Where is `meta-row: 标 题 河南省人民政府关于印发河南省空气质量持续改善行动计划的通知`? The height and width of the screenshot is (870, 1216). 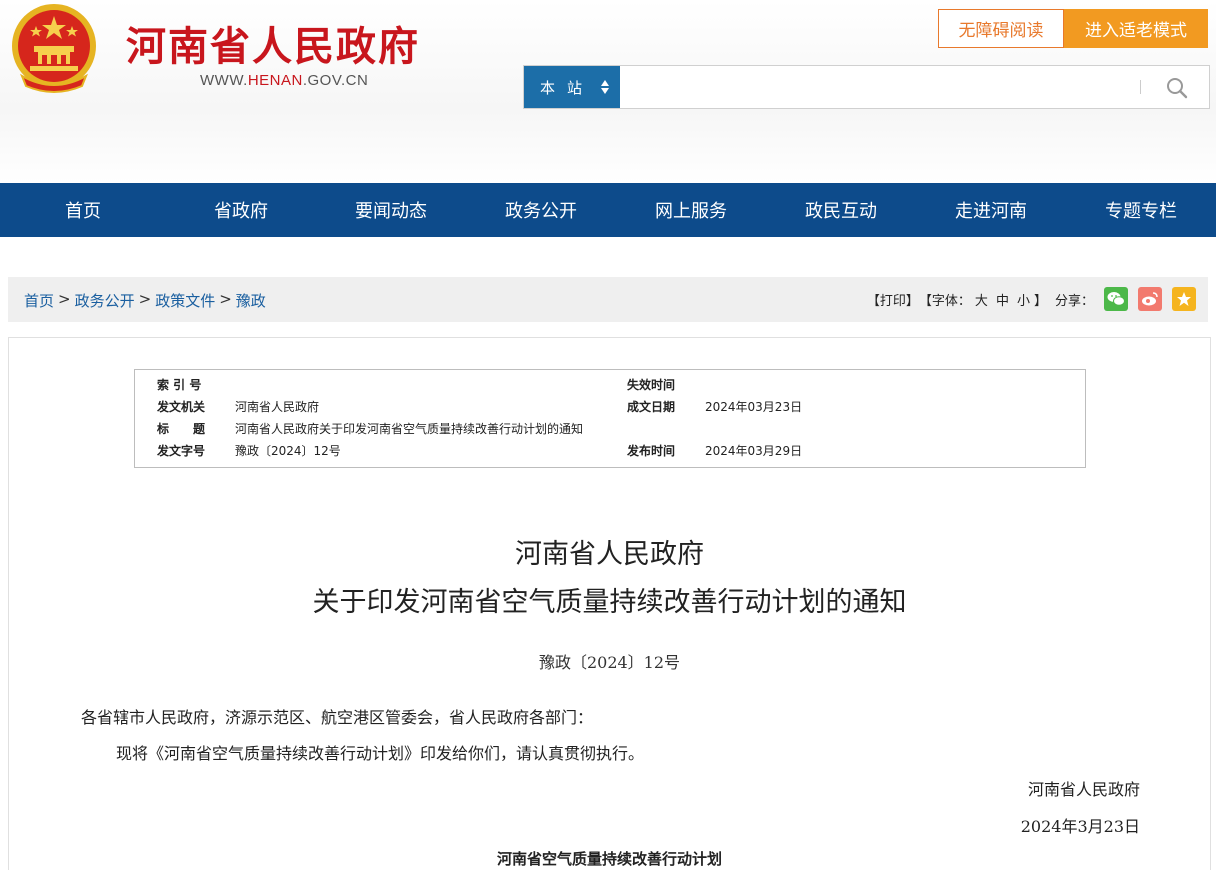 meta-row: 标 题 河南省人民政府关于印发河南省空气质量持续改善行动计划的通知 is located at coordinates (610, 427).